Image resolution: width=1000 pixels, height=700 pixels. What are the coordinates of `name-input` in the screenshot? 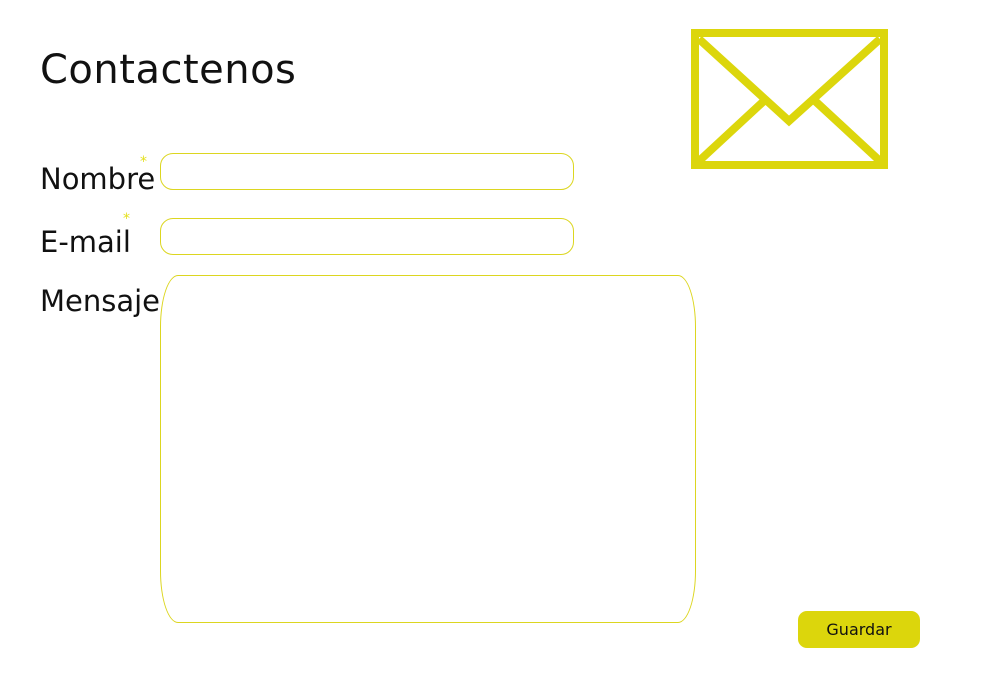 It's located at (367, 171).